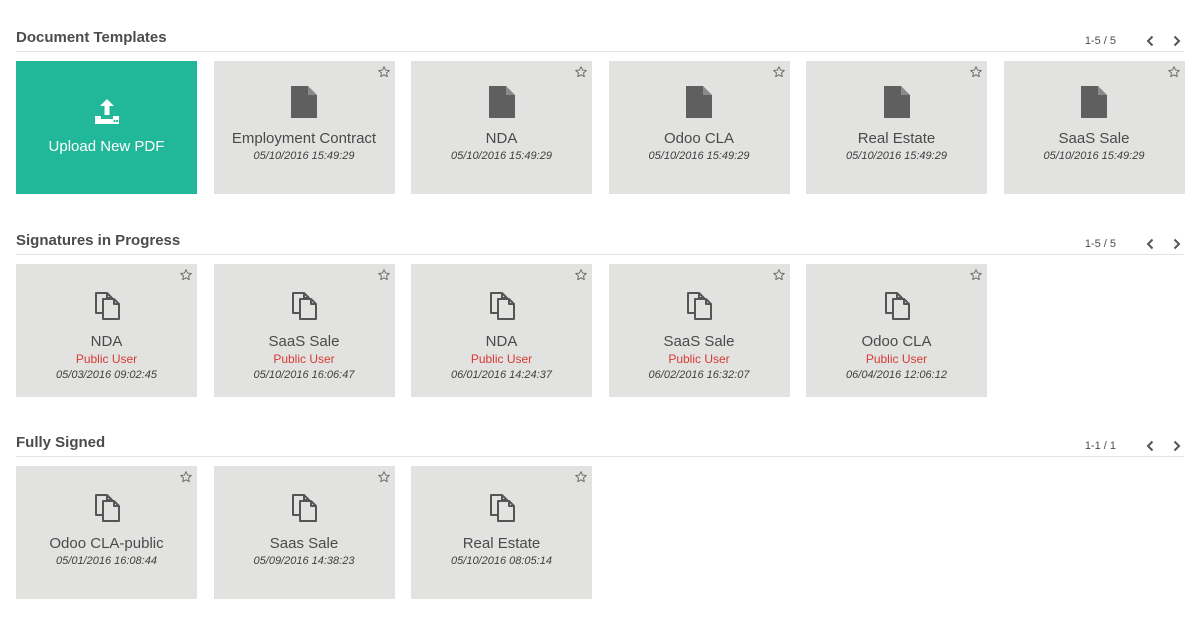 This screenshot has height=631, width=1200. I want to click on pager: 1-1 / 1, so click(1134, 446).